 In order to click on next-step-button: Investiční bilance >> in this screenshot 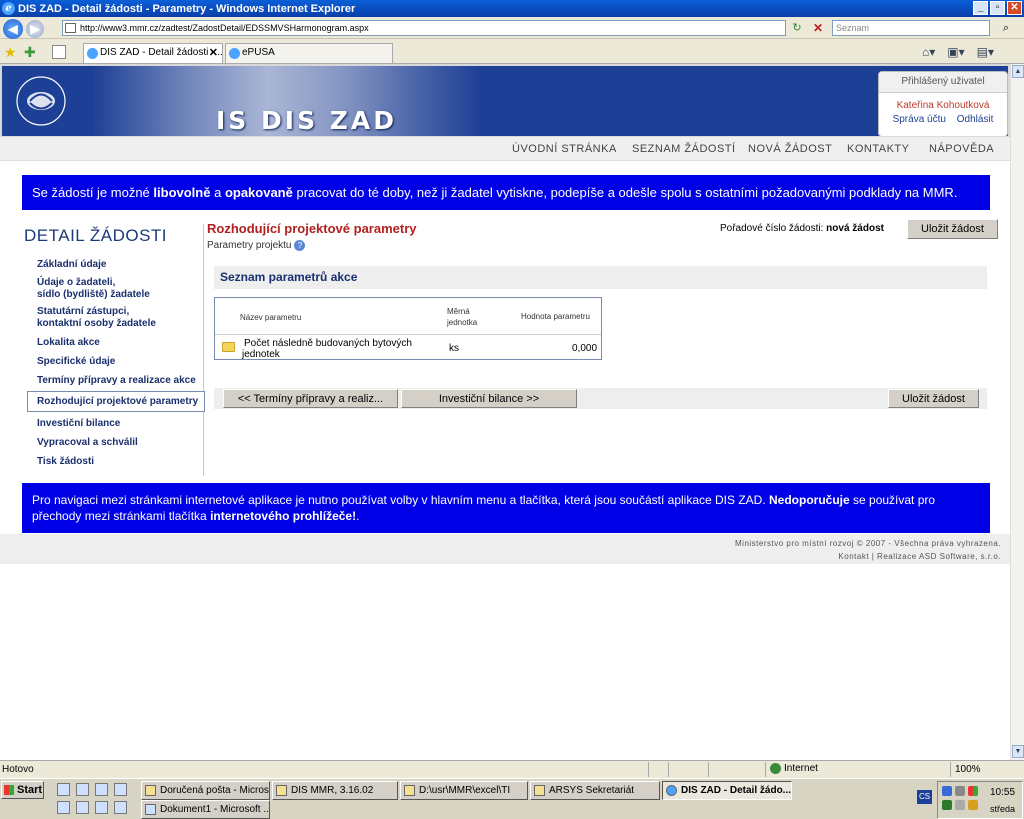, I will do `click(489, 398)`.